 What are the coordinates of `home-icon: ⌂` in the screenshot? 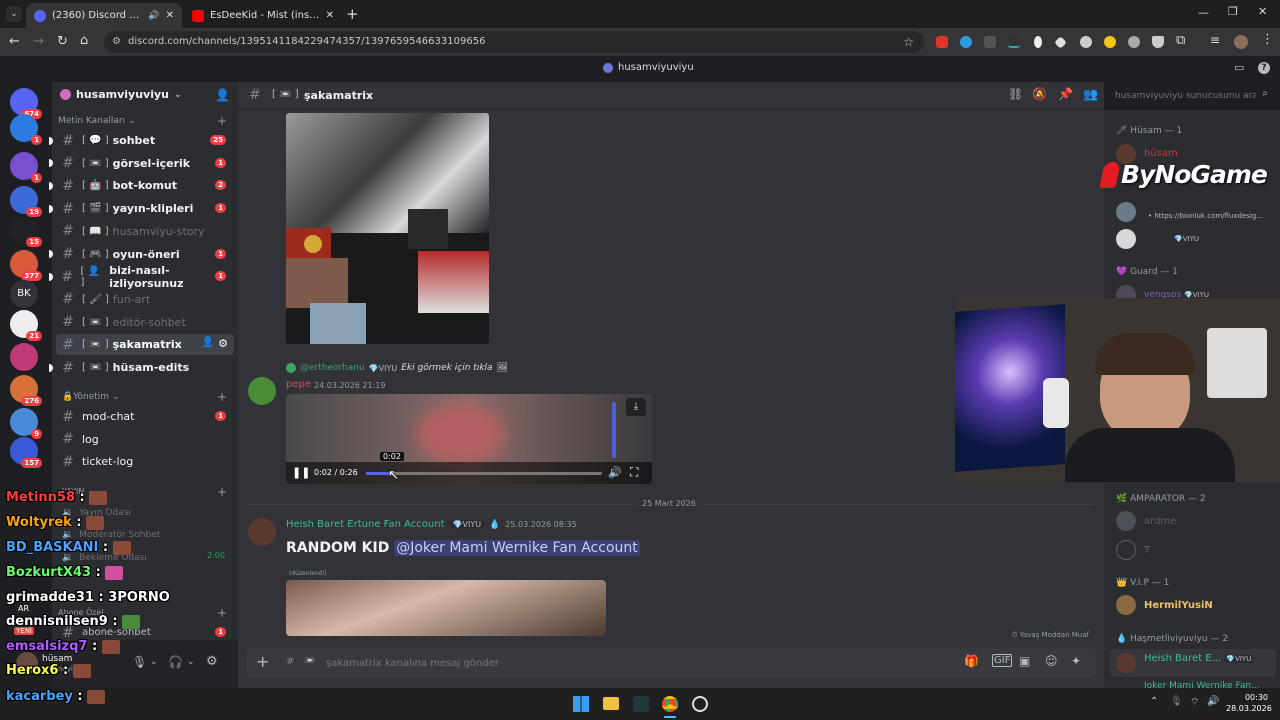 It's located at (84, 40).